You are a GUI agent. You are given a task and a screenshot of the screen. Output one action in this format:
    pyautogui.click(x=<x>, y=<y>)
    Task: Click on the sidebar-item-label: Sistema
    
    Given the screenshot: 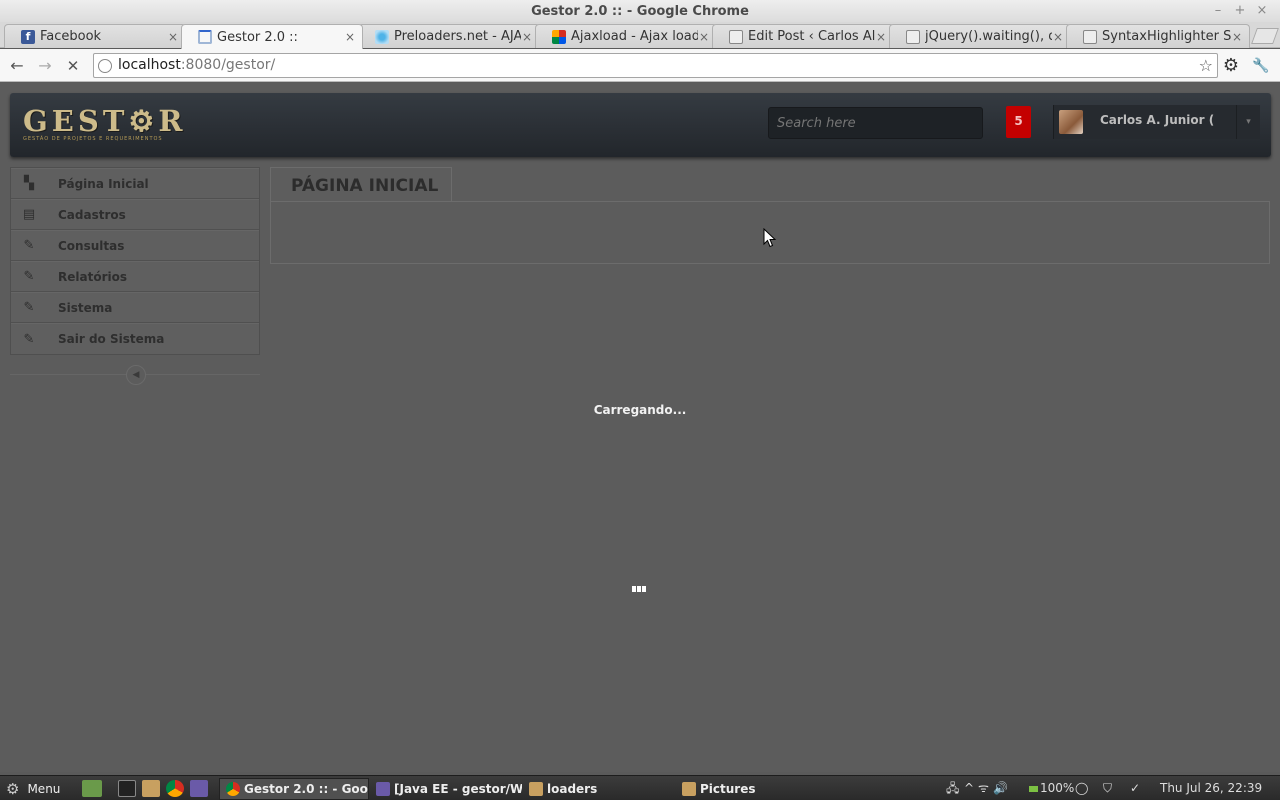 What is the action you would take?
    pyautogui.click(x=85, y=307)
    